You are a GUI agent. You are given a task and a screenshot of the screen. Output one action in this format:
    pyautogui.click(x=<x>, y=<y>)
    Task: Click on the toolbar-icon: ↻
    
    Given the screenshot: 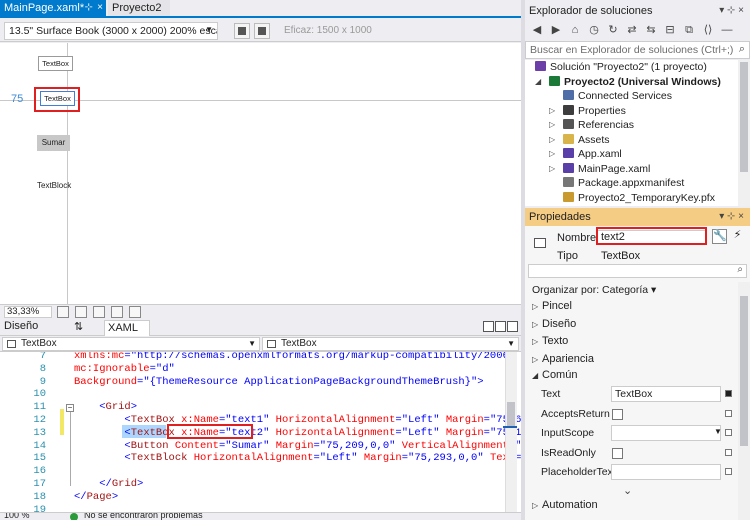 What is the action you would take?
    pyautogui.click(x=613, y=30)
    